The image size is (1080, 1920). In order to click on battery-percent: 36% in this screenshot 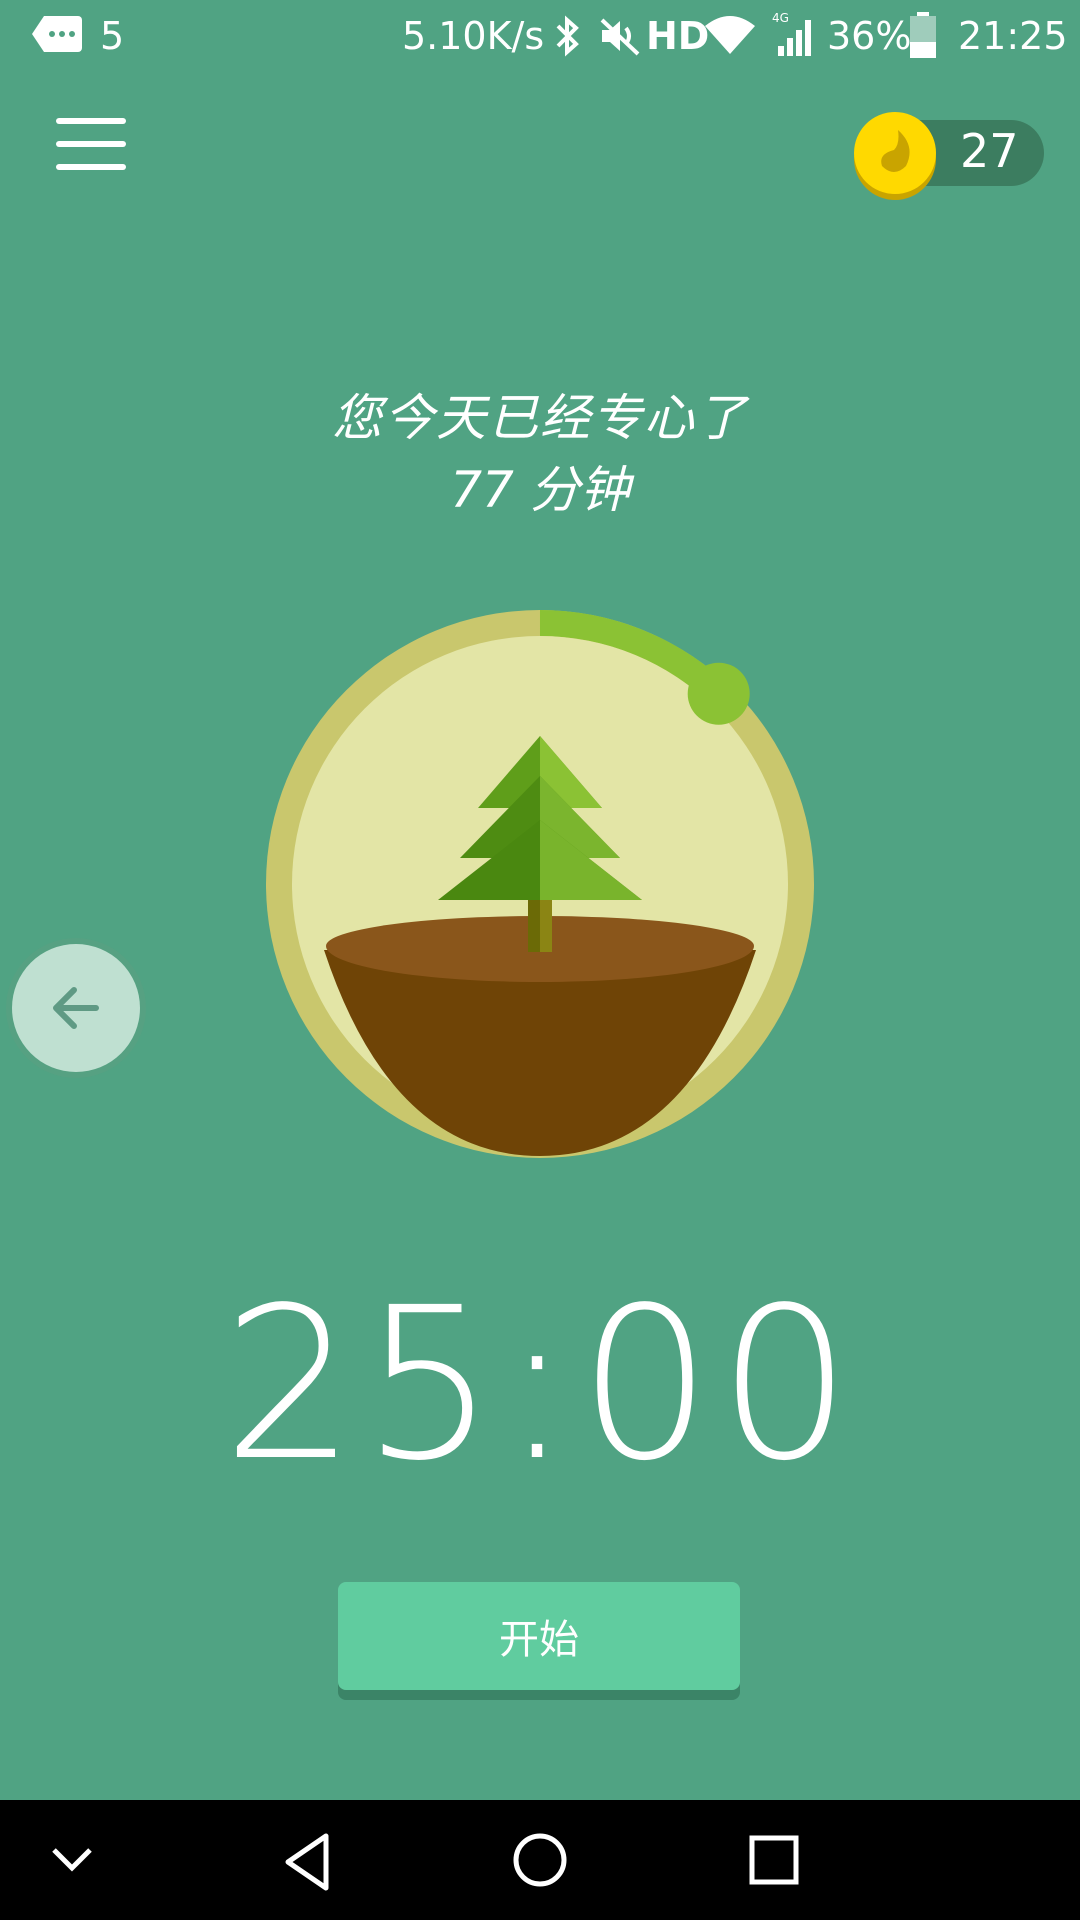, I will do `click(869, 36)`.